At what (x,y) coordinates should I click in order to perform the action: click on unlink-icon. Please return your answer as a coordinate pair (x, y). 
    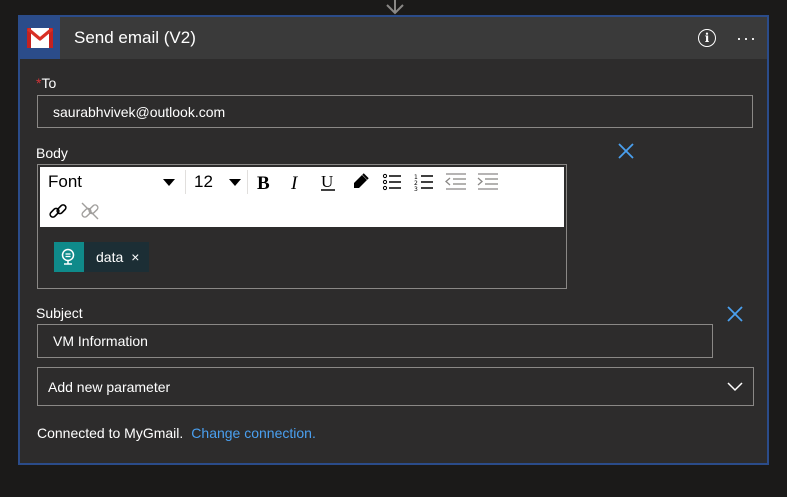
    Looking at the image, I should click on (90, 211).